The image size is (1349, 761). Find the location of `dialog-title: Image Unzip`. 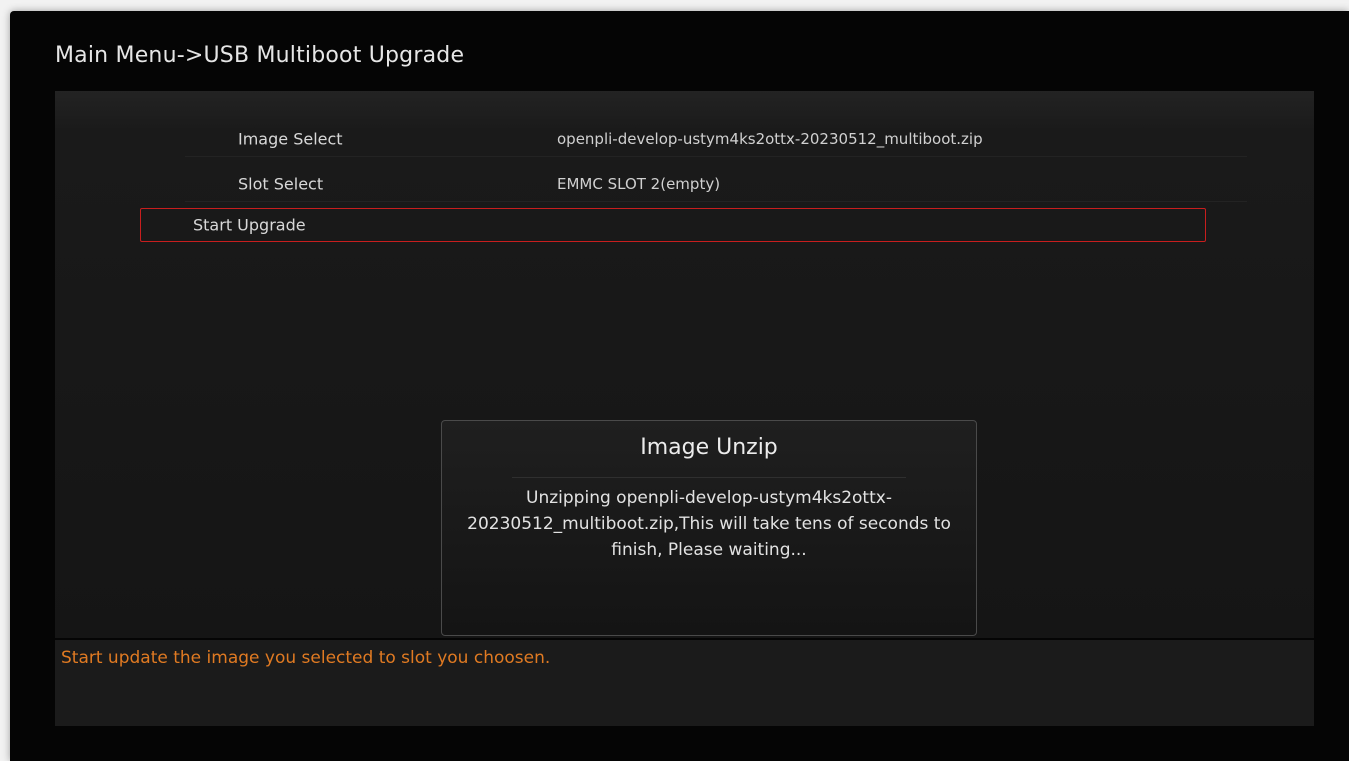

dialog-title: Image Unzip is located at coordinates (709, 447).